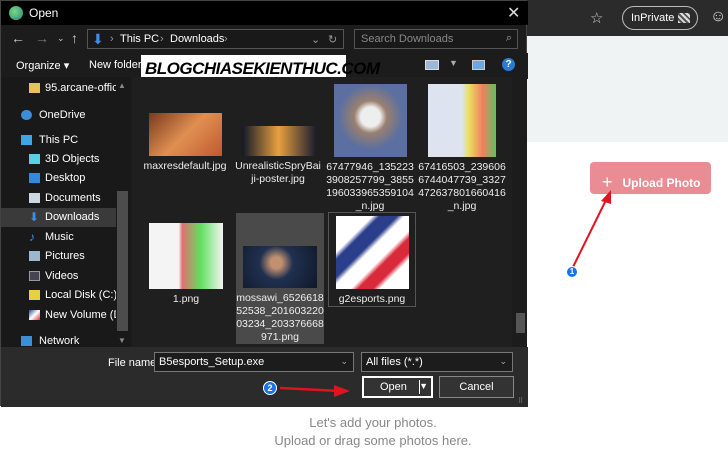 The image size is (728, 461). I want to click on step-badge-2: 2, so click(270, 388).